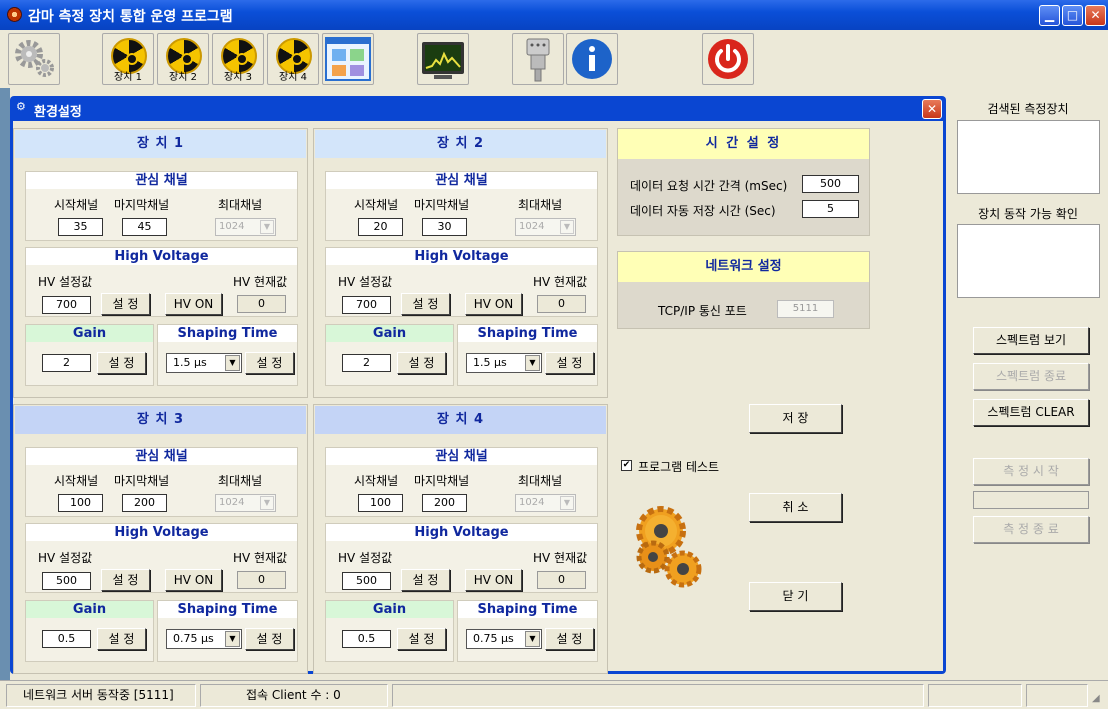 This screenshot has width=1108, height=709. Describe the element at coordinates (561, 580) in the screenshot. I see `hv-current-value: 0` at that location.